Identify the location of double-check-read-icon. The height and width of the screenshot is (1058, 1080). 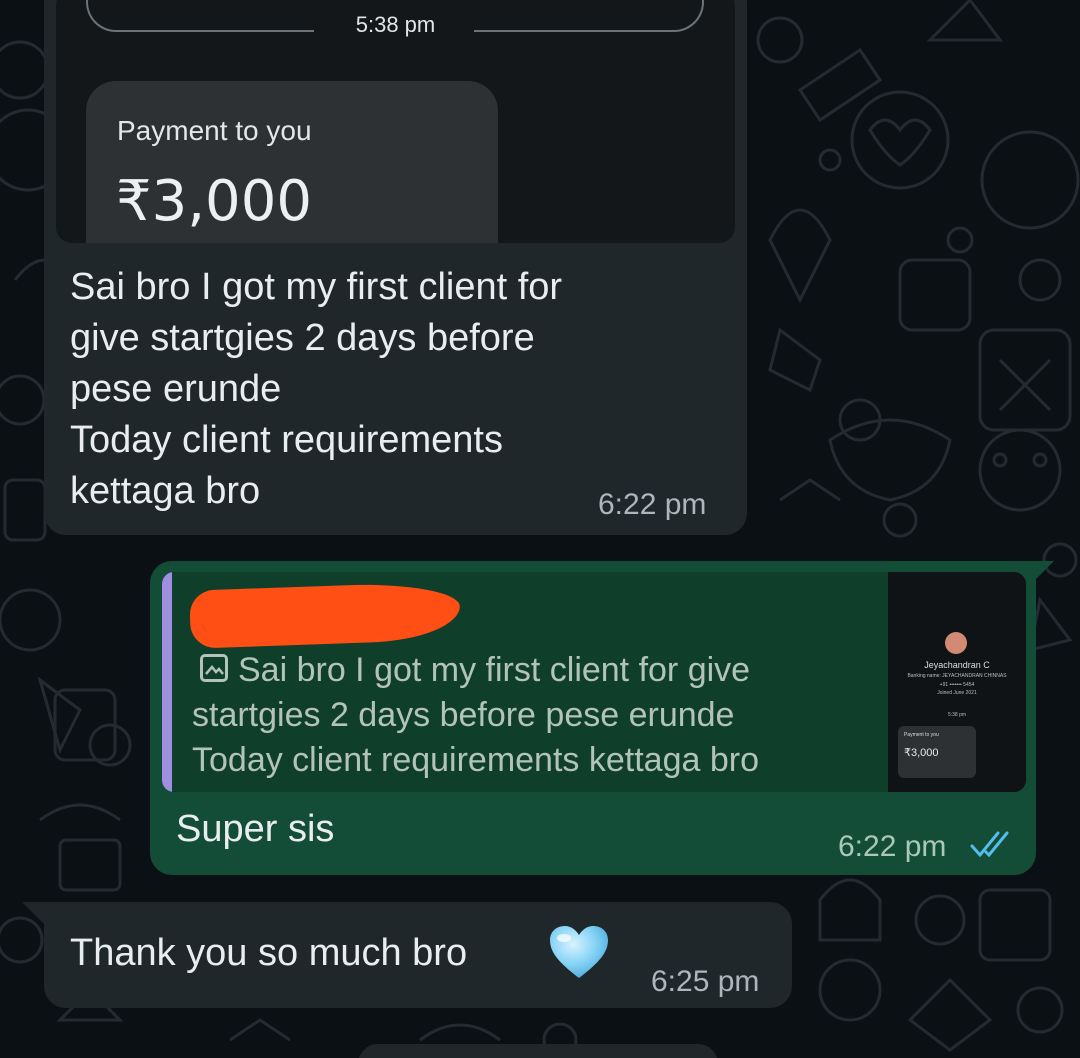
(989, 844).